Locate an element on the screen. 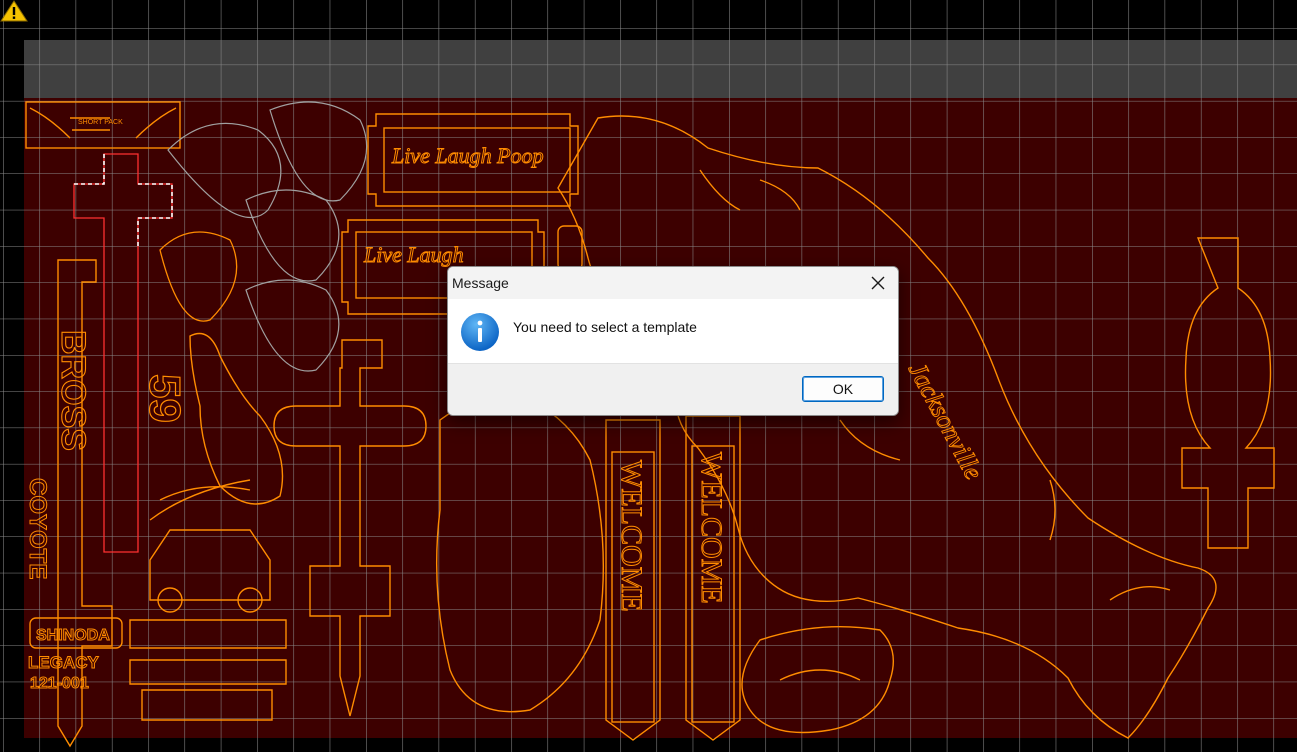 The image size is (1297, 752). warning-icon is located at coordinates (14, 11).